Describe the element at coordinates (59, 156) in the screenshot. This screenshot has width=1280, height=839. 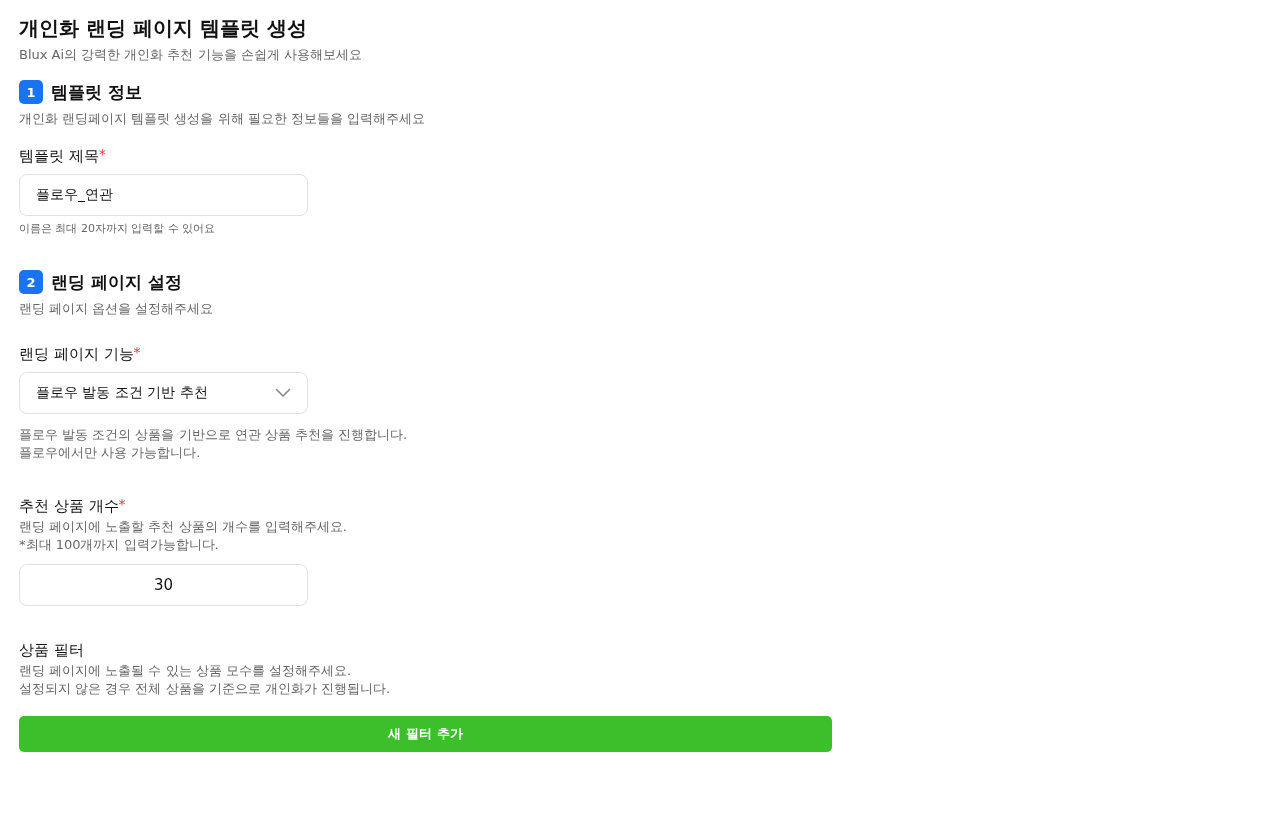
I see `field-label: 템플릿 제목` at that location.